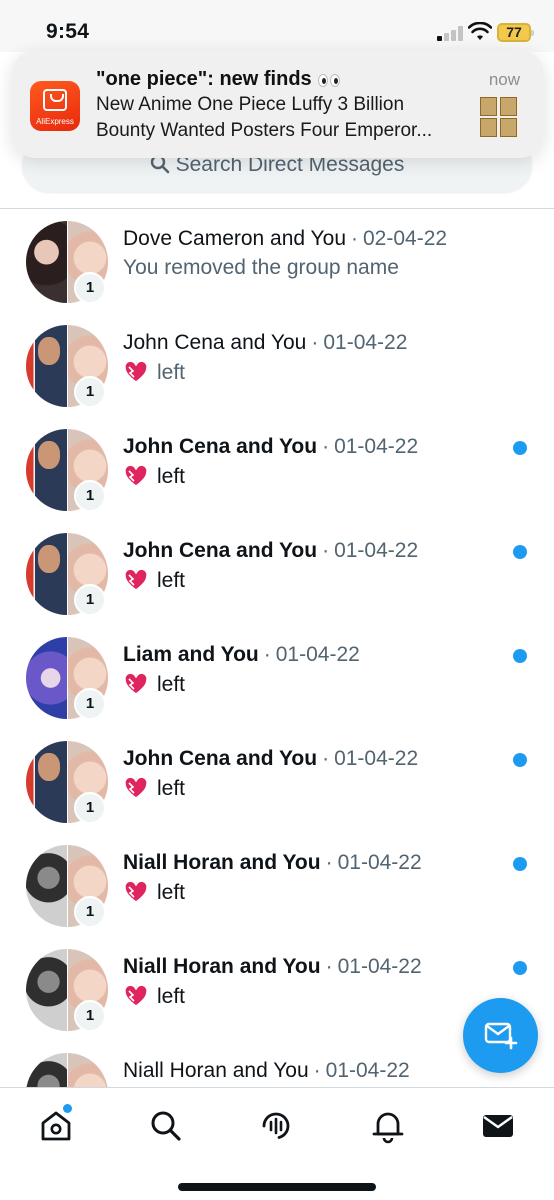 This screenshot has width=554, height=1200. What do you see at coordinates (277, 683) in the screenshot?
I see `conversation-row: 1 Liam and You · 01-04-22 left` at bounding box center [277, 683].